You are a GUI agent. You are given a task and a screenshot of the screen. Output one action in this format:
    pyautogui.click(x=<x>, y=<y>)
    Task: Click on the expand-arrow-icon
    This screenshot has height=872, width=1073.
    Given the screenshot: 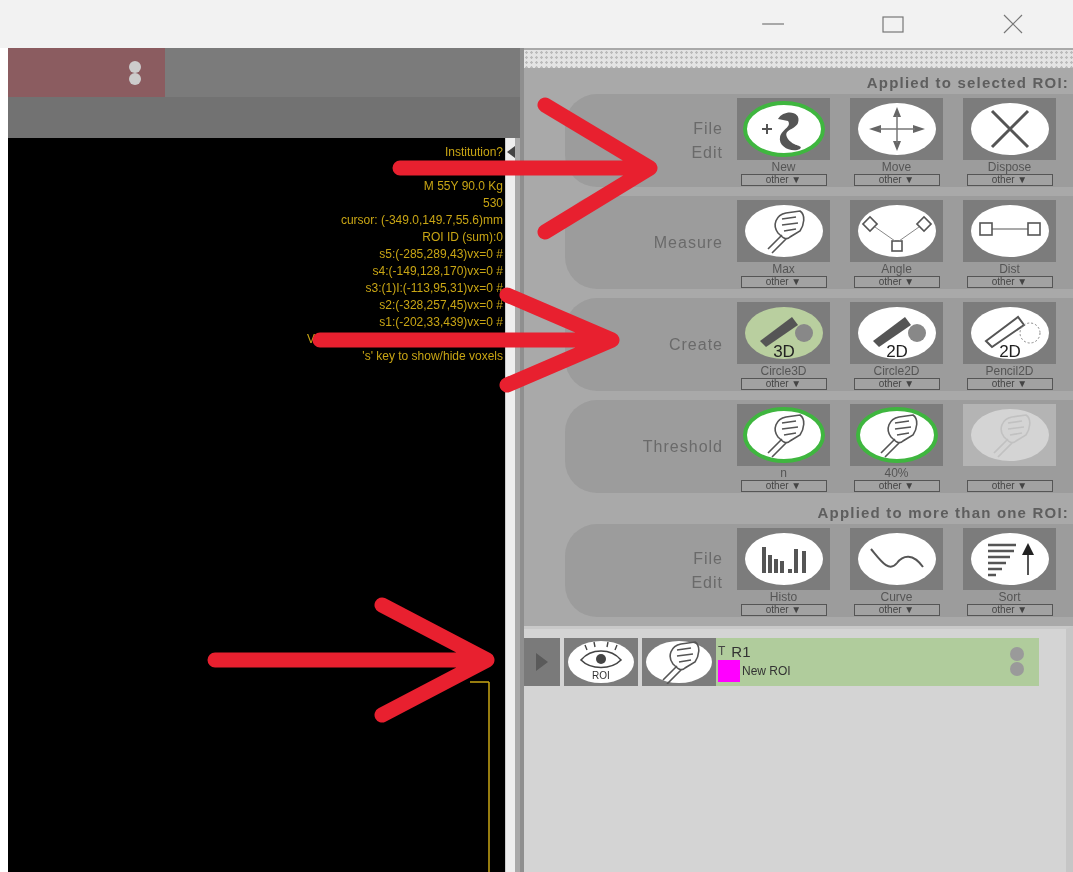 What is the action you would take?
    pyautogui.click(x=542, y=662)
    